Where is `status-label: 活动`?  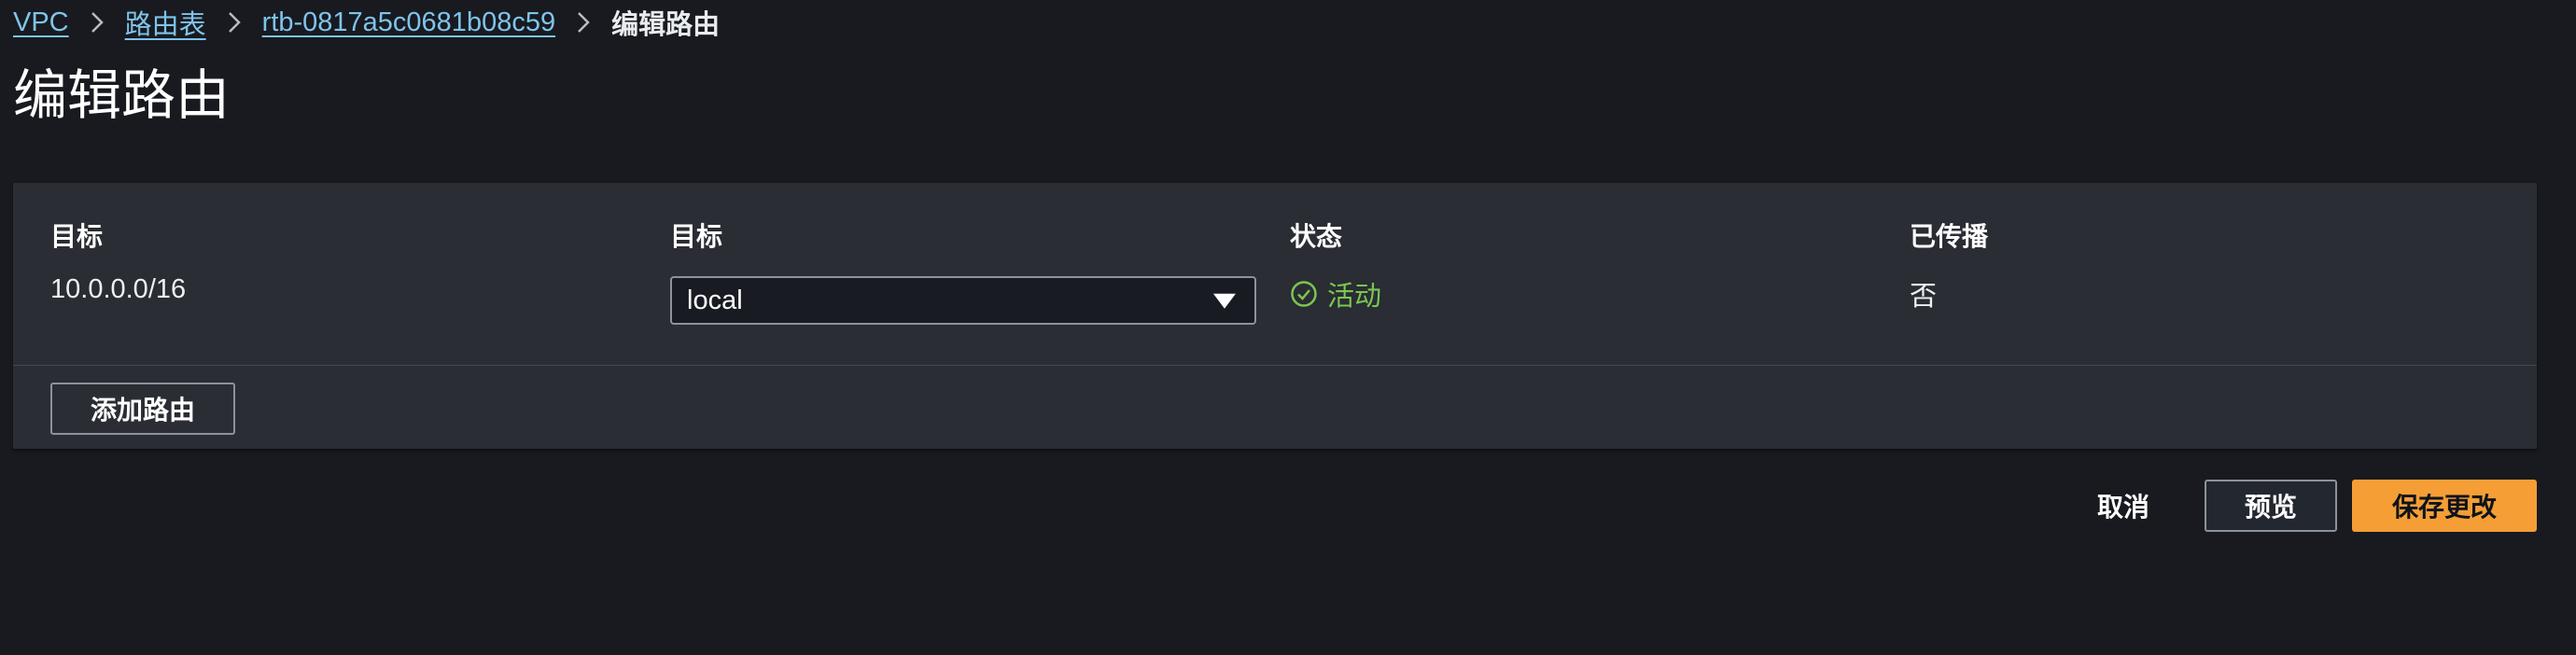
status-label: 活动 is located at coordinates (1354, 297).